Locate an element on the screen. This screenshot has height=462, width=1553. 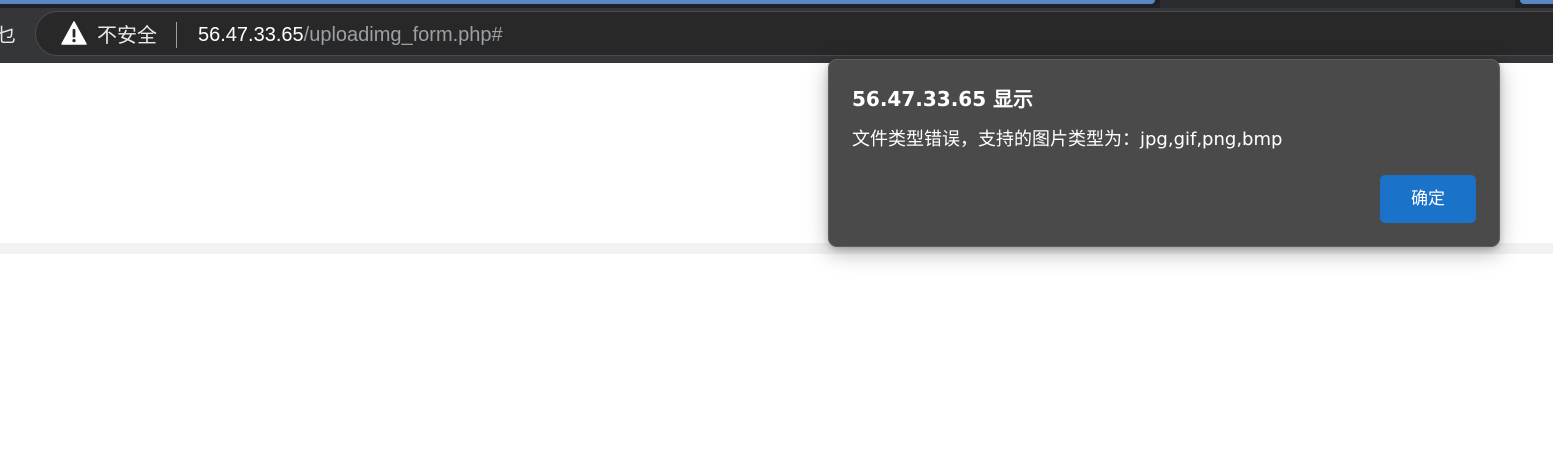
dialog-message: 文件类型错误，支持的图片类型为：jpg,gif,png,bmp is located at coordinates (1067, 139).